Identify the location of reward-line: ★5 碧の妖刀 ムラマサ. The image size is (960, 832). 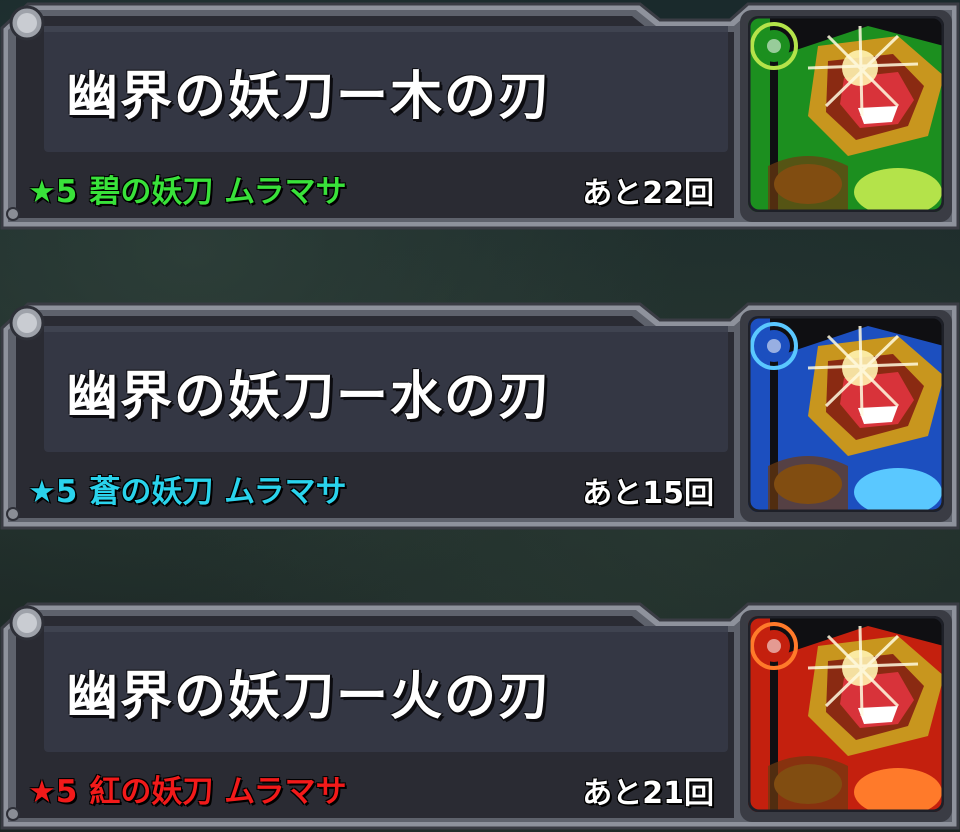
(187, 188).